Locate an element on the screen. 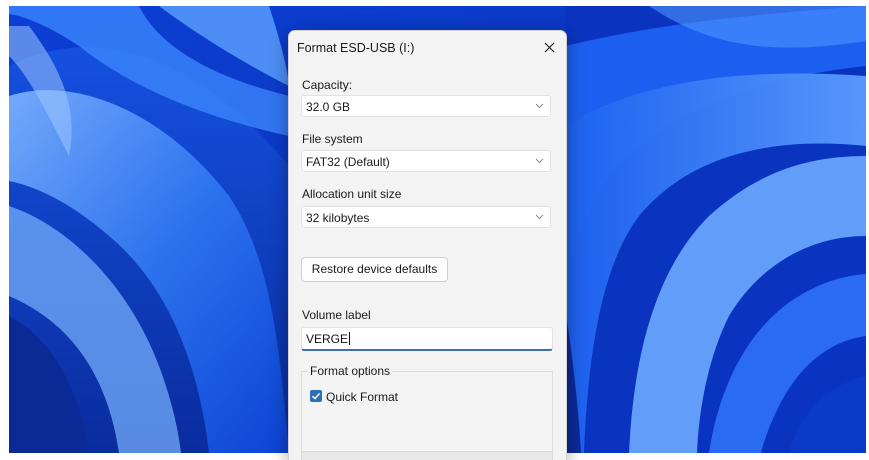  format-options-title: Format options is located at coordinates (350, 371).